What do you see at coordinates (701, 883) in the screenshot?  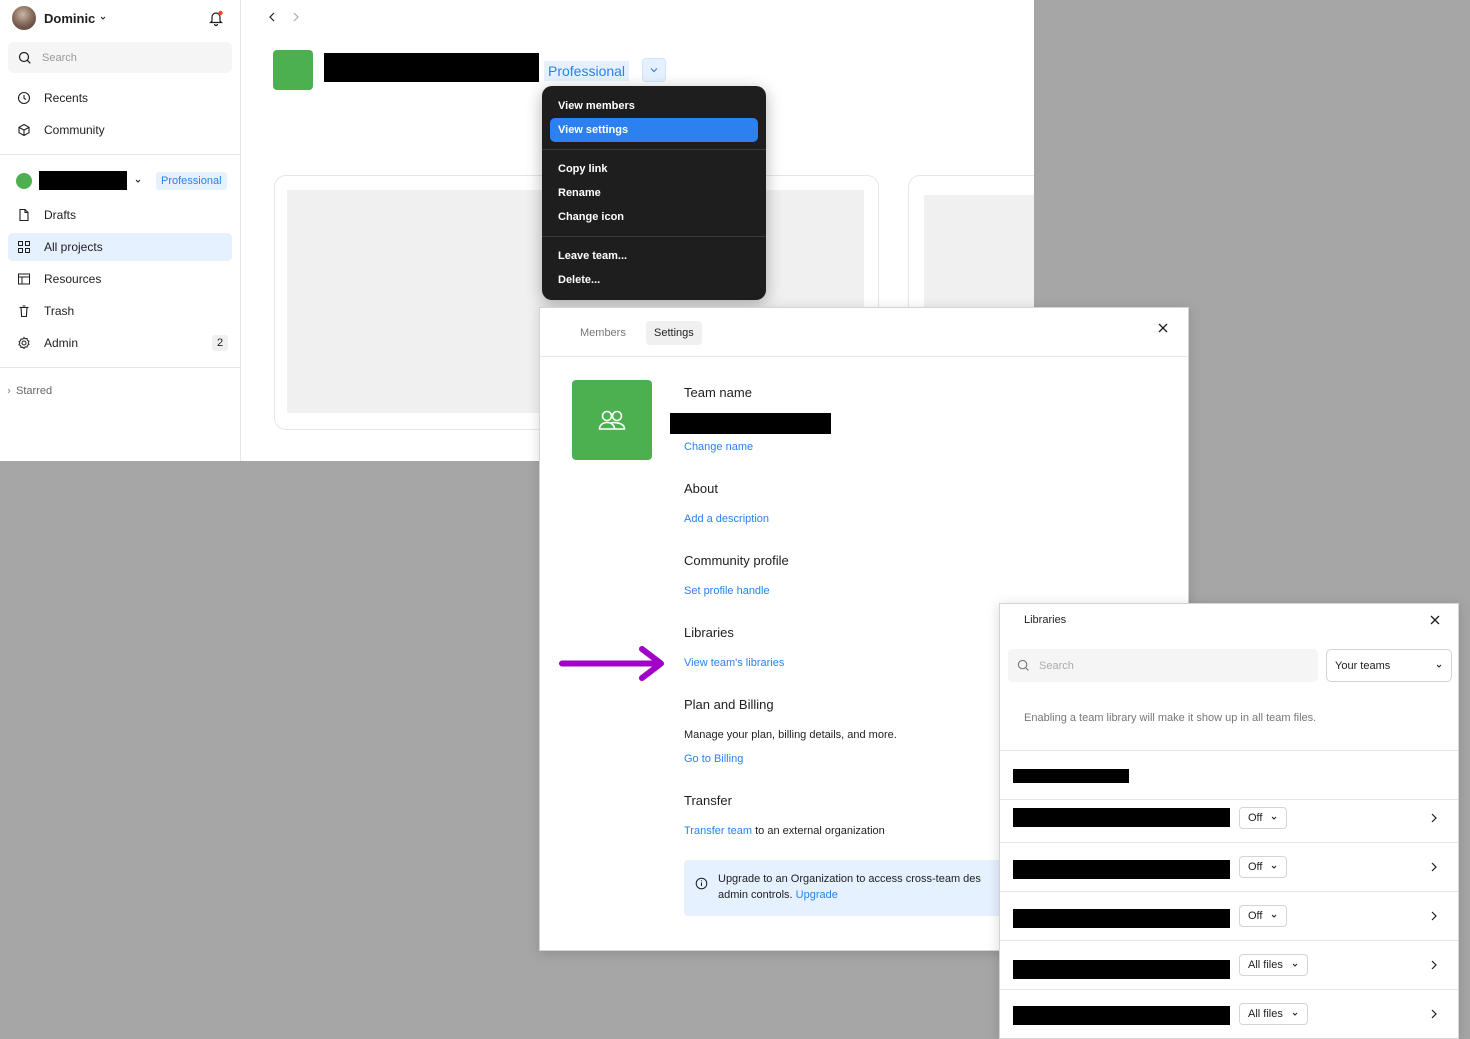 I see `info-icon` at bounding box center [701, 883].